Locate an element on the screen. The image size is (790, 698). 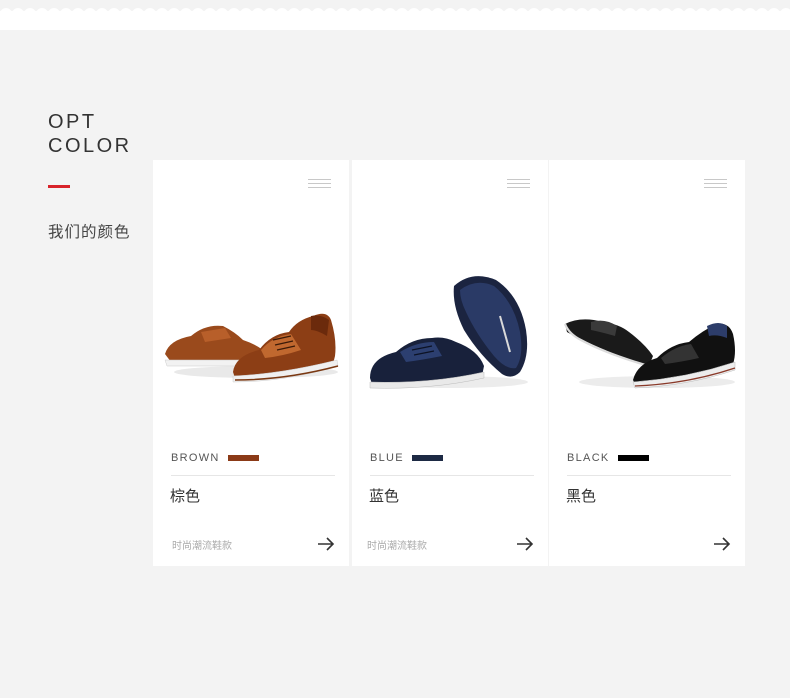
section-subtitle: 我们的颜色 is located at coordinates (89, 232).